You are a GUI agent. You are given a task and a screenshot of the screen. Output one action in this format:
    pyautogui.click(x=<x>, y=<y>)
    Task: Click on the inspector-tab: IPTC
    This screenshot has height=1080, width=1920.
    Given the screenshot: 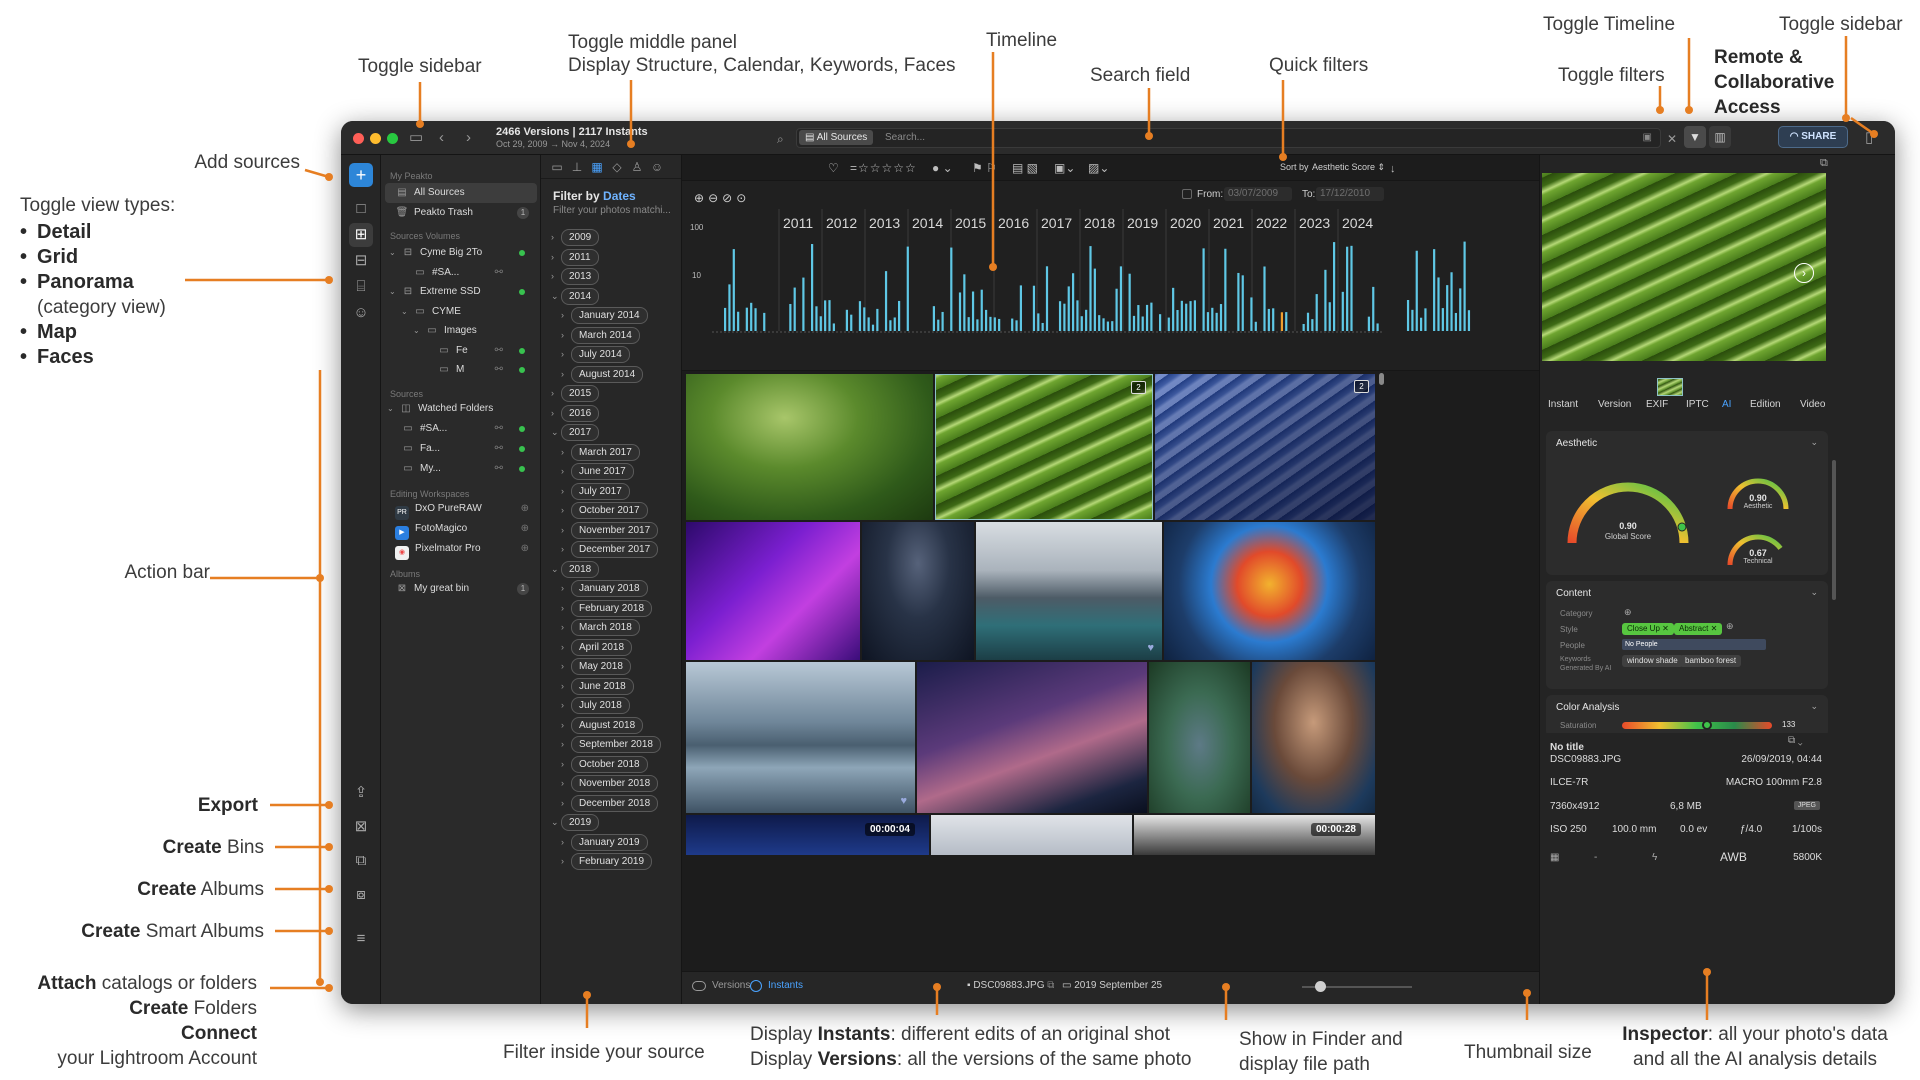 What is the action you would take?
    pyautogui.click(x=1697, y=404)
    